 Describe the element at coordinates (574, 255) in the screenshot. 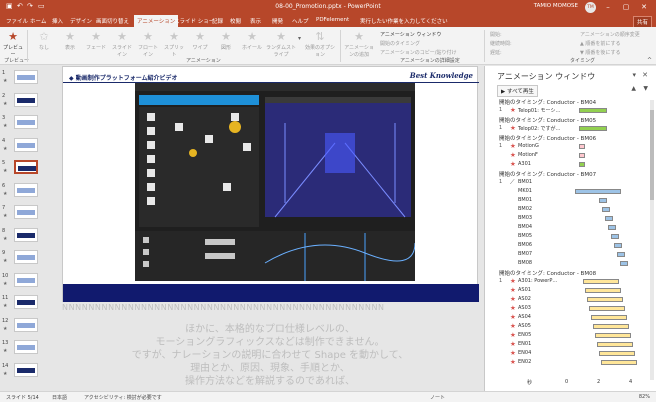

I see `animation-item: BM07` at that location.